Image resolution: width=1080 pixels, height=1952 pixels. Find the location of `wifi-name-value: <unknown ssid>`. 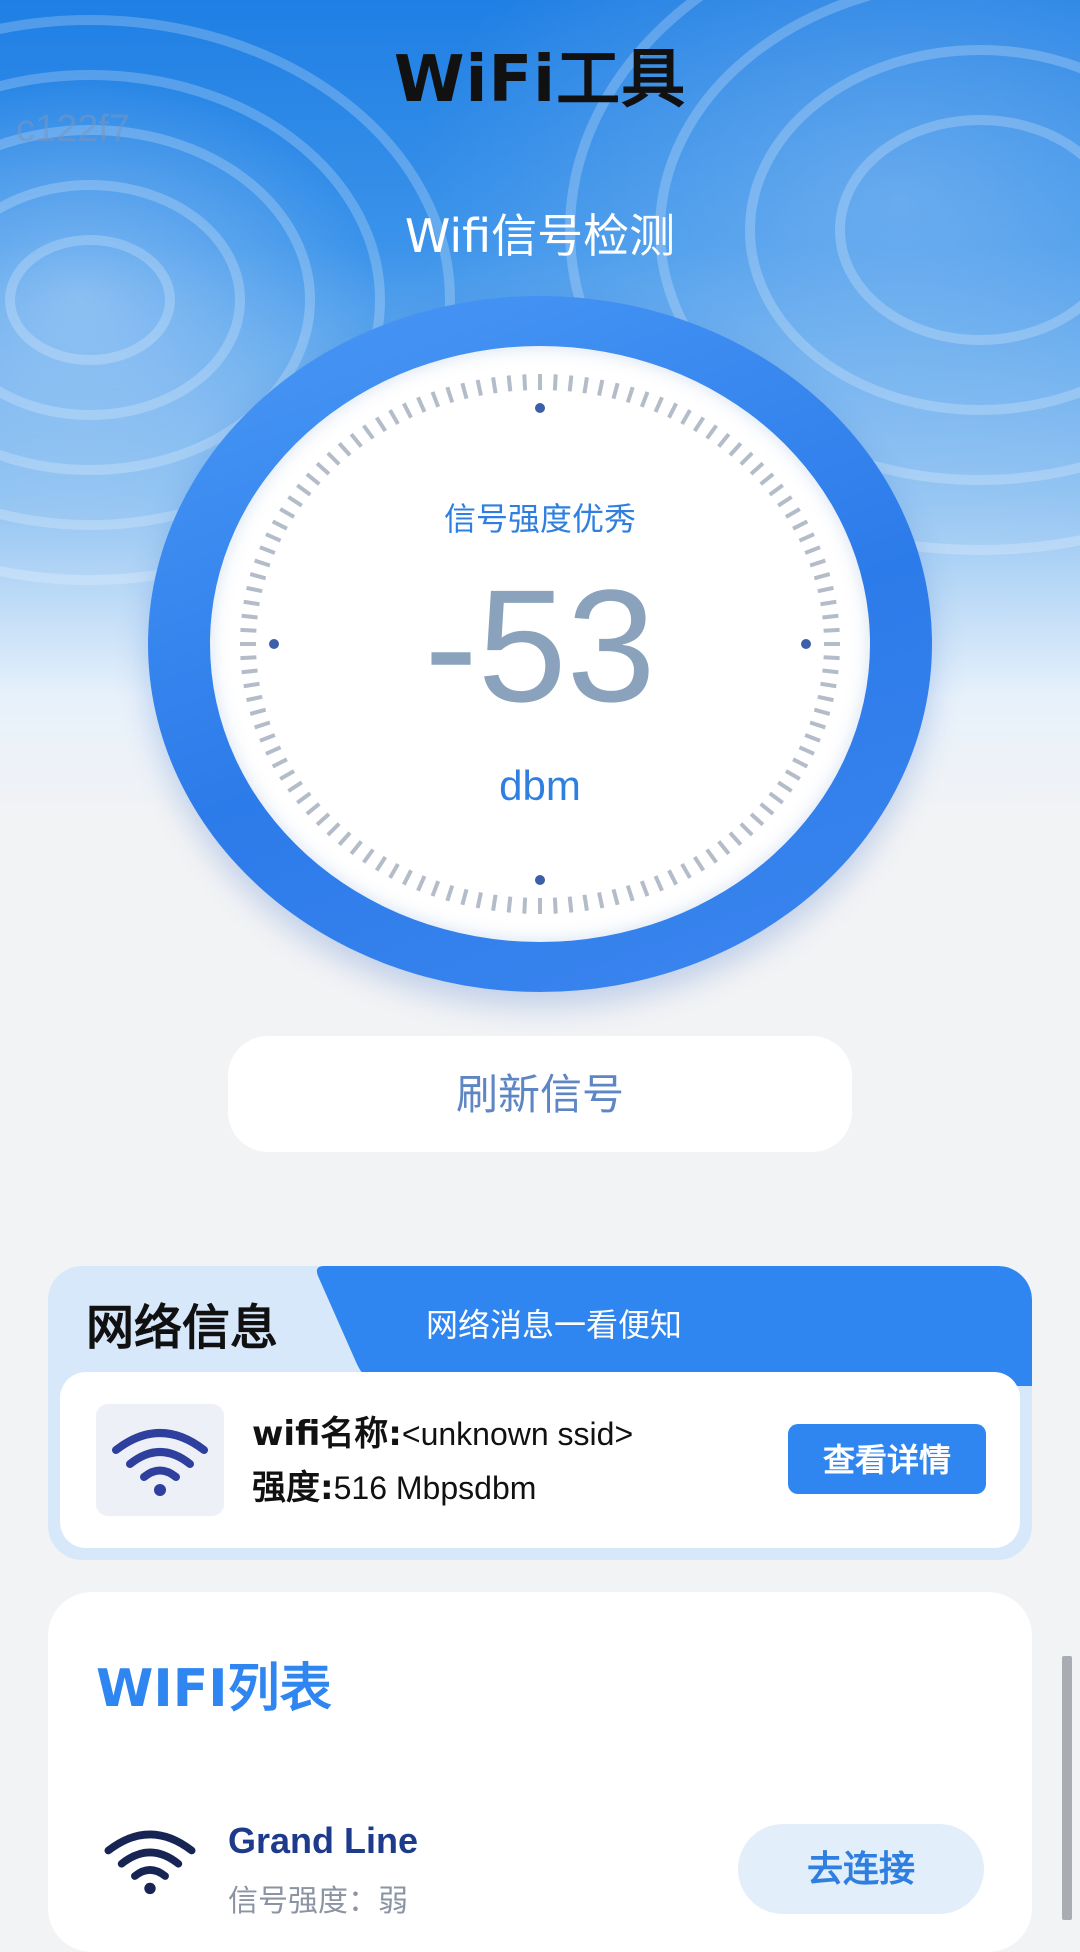

wifi-name-value: <unknown ssid> is located at coordinates (517, 1434).